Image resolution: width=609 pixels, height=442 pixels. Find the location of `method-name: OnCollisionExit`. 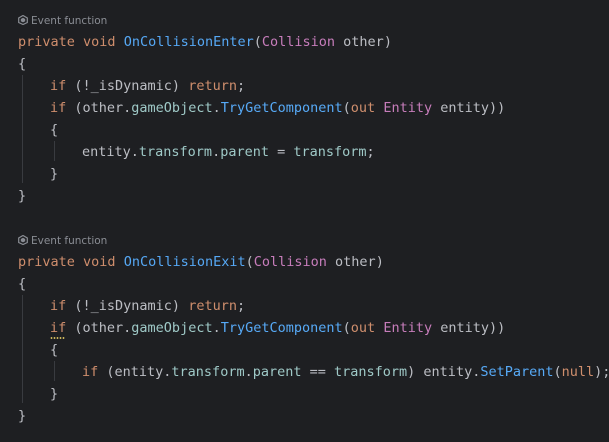

method-name: OnCollisionExit is located at coordinates (184, 262).